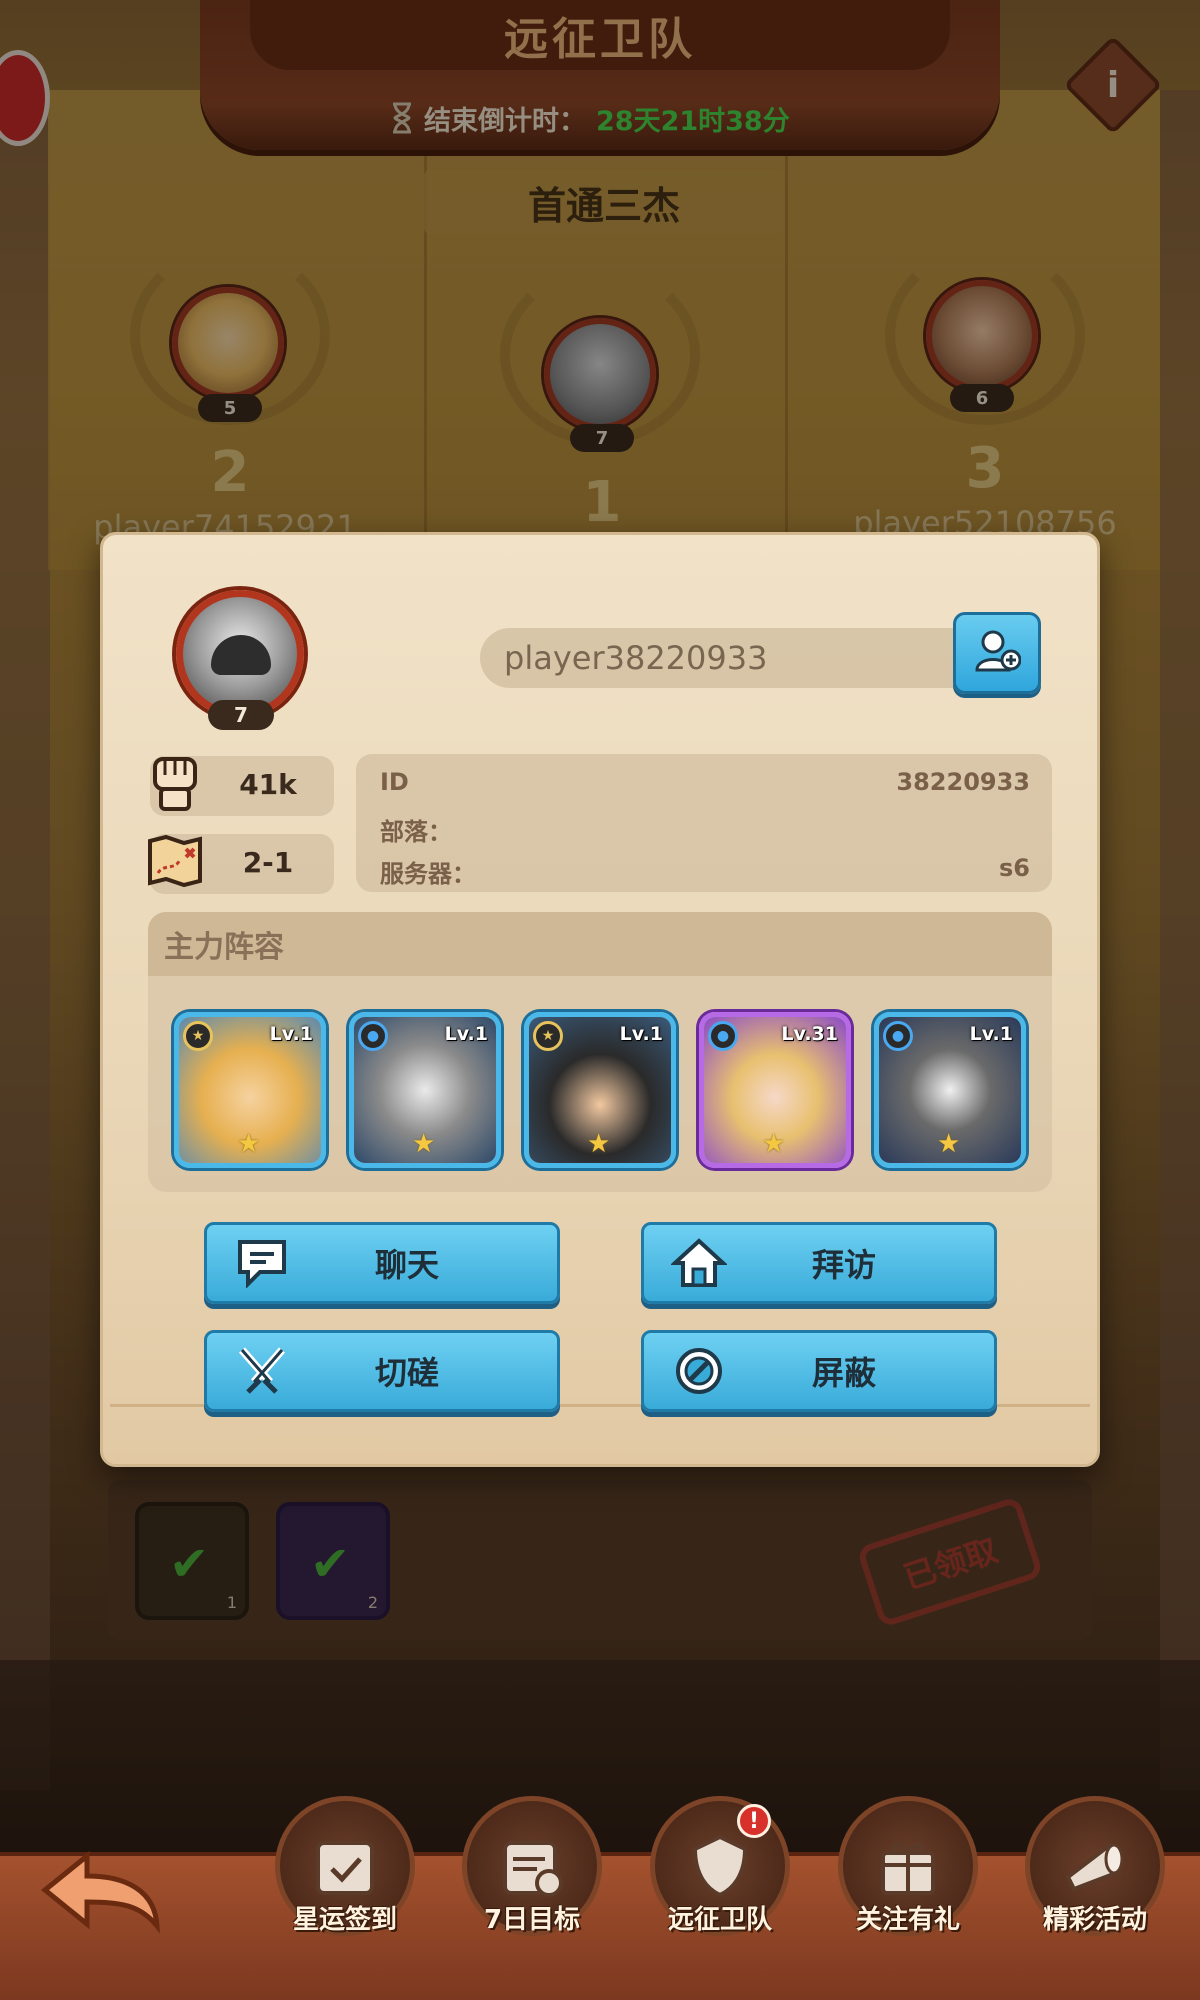  I want to click on nav-item-events: 精彩活动, so click(1095, 1871).